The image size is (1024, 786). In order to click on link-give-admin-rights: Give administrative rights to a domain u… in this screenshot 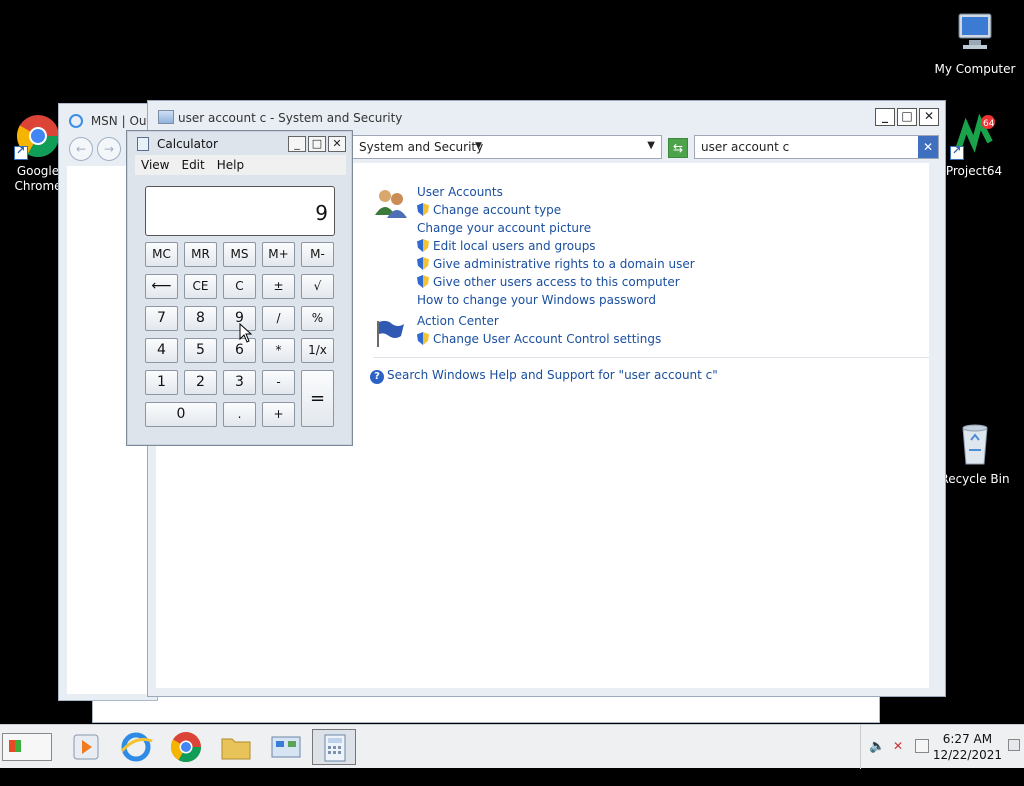, I will do `click(556, 264)`.